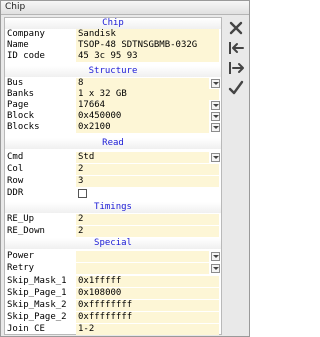 This screenshot has height=337, width=320. Describe the element at coordinates (147, 281) in the screenshot. I see `skip-mask-1-field: 0x1fffff` at that location.